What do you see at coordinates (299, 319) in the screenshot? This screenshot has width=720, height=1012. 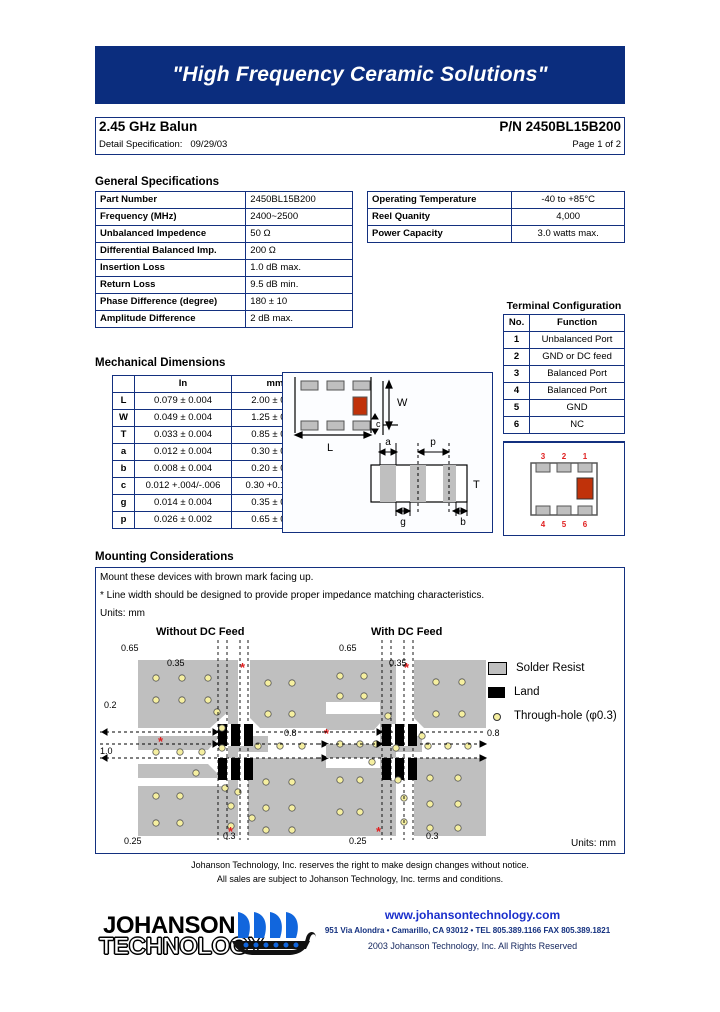 I see `spec-value: 2 dB max.` at bounding box center [299, 319].